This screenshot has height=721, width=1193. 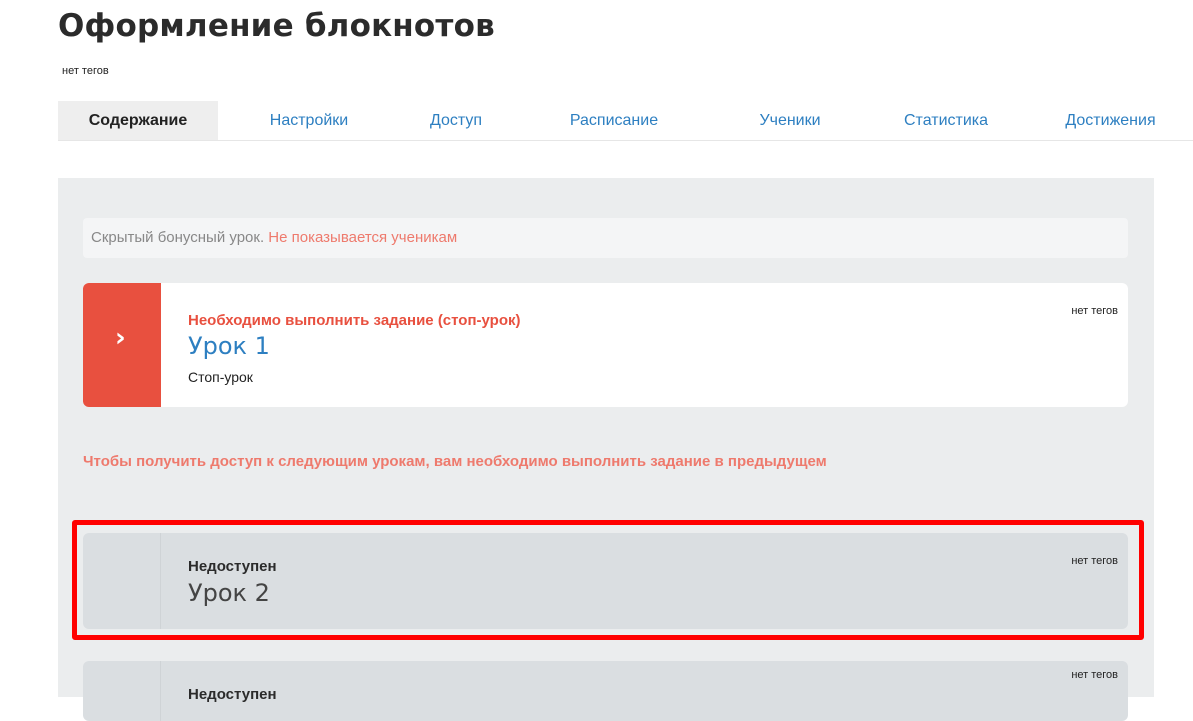 I want to click on page-title: Оформление блокнотов, so click(x=276, y=26).